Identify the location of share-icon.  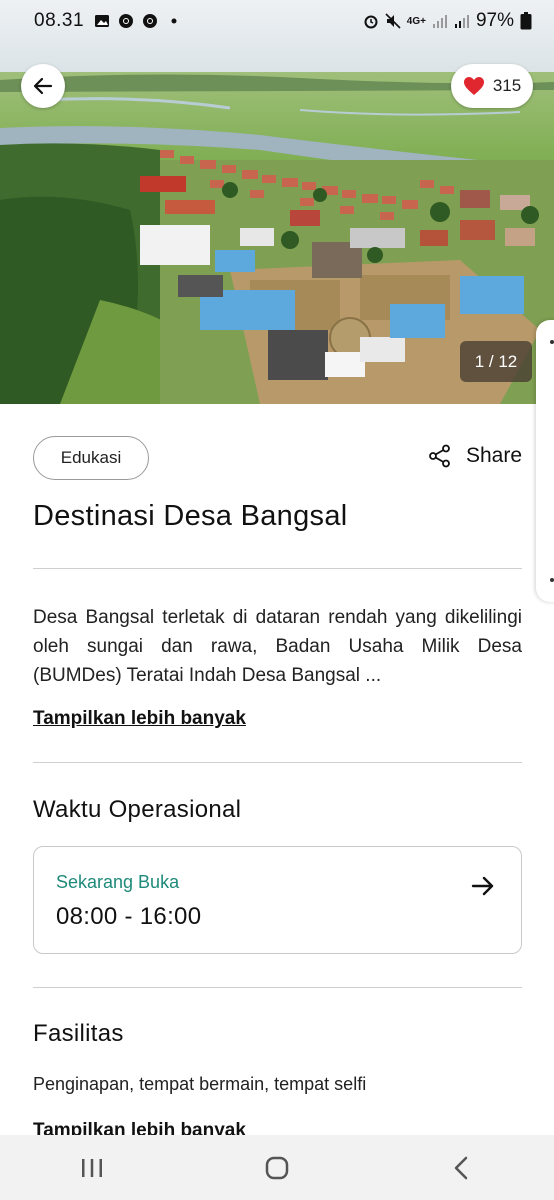
(439, 456).